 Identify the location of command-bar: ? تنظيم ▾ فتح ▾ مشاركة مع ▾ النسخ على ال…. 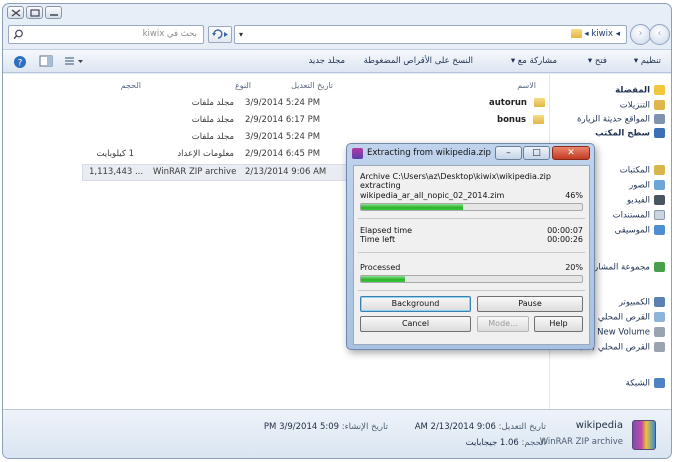
(337, 61).